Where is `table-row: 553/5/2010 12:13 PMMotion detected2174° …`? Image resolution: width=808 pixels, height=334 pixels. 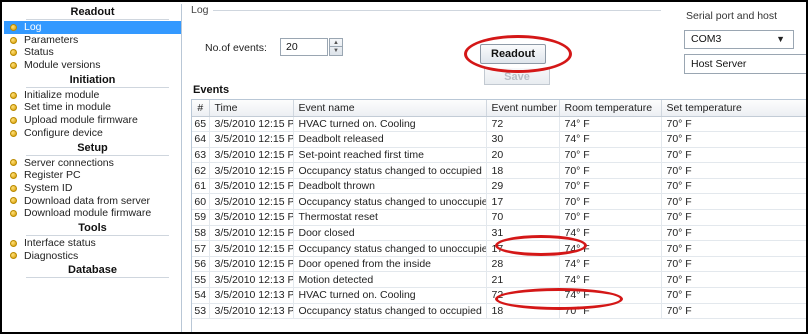
table-row: 553/5/2010 12:13 PMMotion detected2174° … is located at coordinates (499, 280).